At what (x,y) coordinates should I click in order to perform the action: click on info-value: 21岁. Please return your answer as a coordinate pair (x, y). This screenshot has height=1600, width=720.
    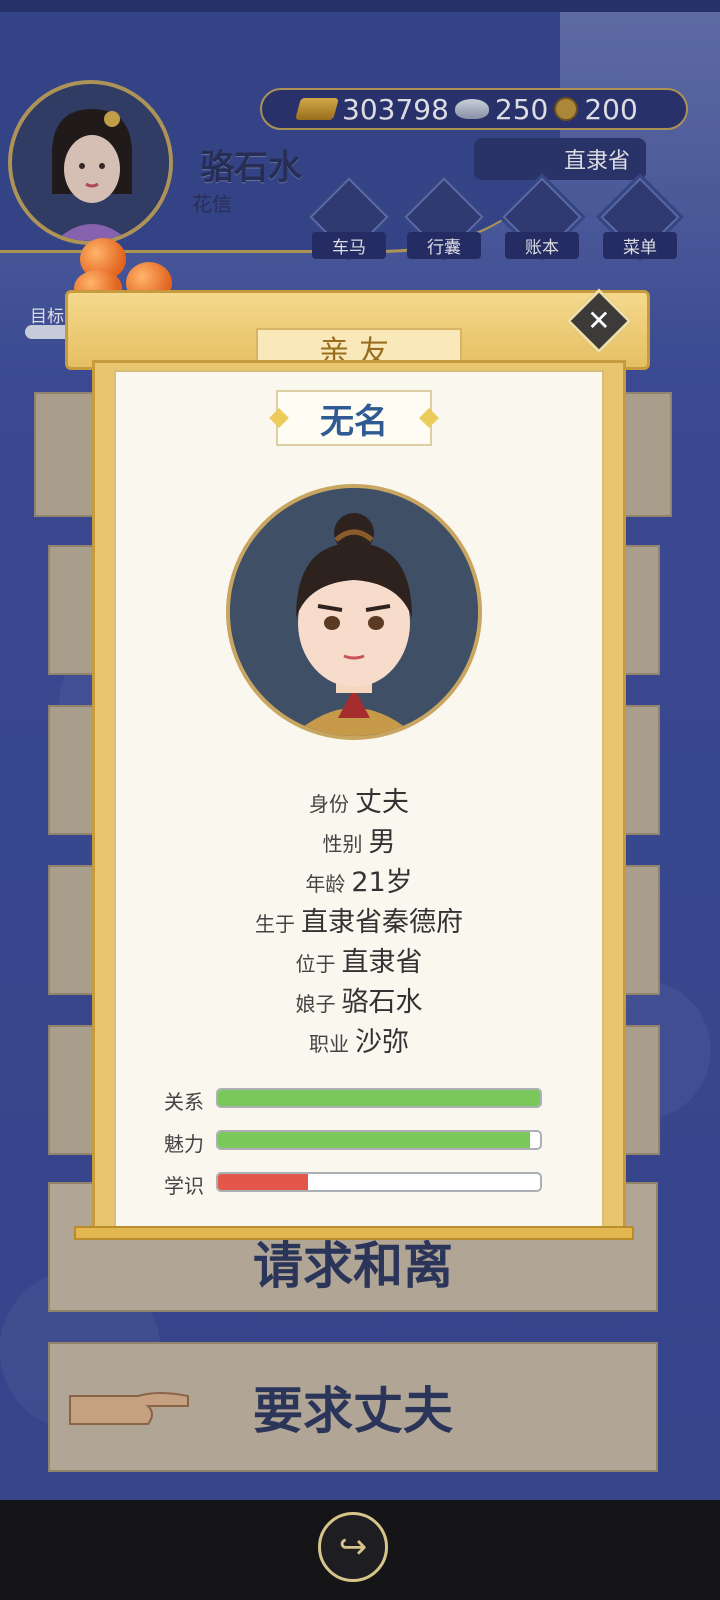
    Looking at the image, I should click on (382, 882).